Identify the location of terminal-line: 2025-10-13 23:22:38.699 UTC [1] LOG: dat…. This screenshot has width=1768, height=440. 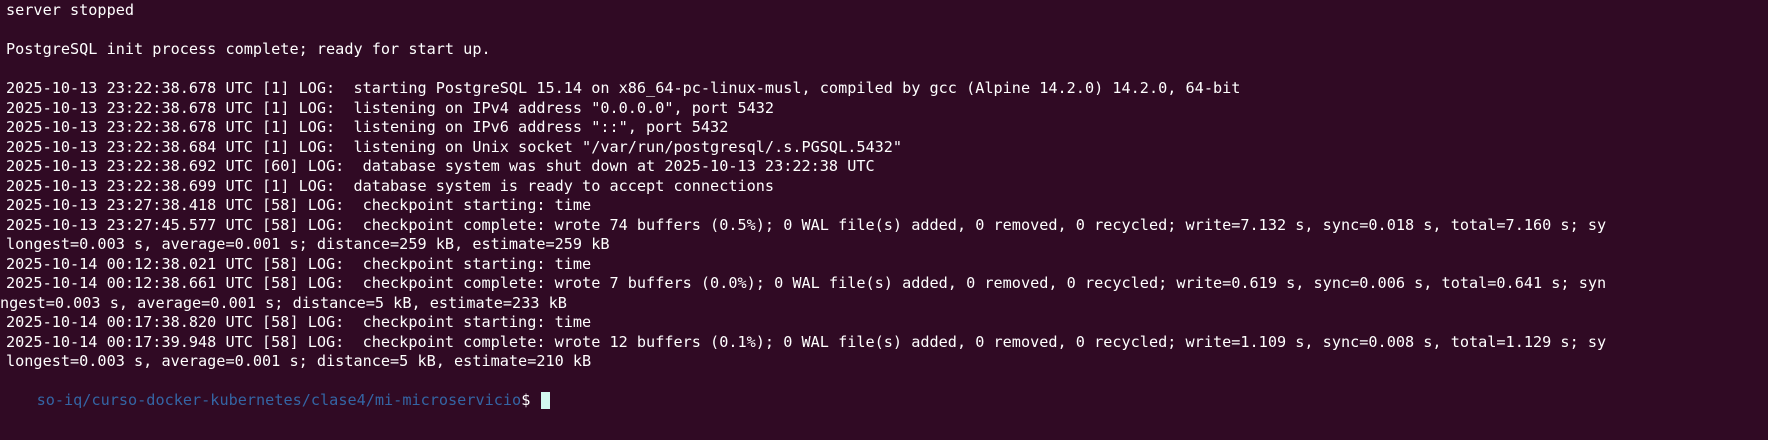
(390, 185).